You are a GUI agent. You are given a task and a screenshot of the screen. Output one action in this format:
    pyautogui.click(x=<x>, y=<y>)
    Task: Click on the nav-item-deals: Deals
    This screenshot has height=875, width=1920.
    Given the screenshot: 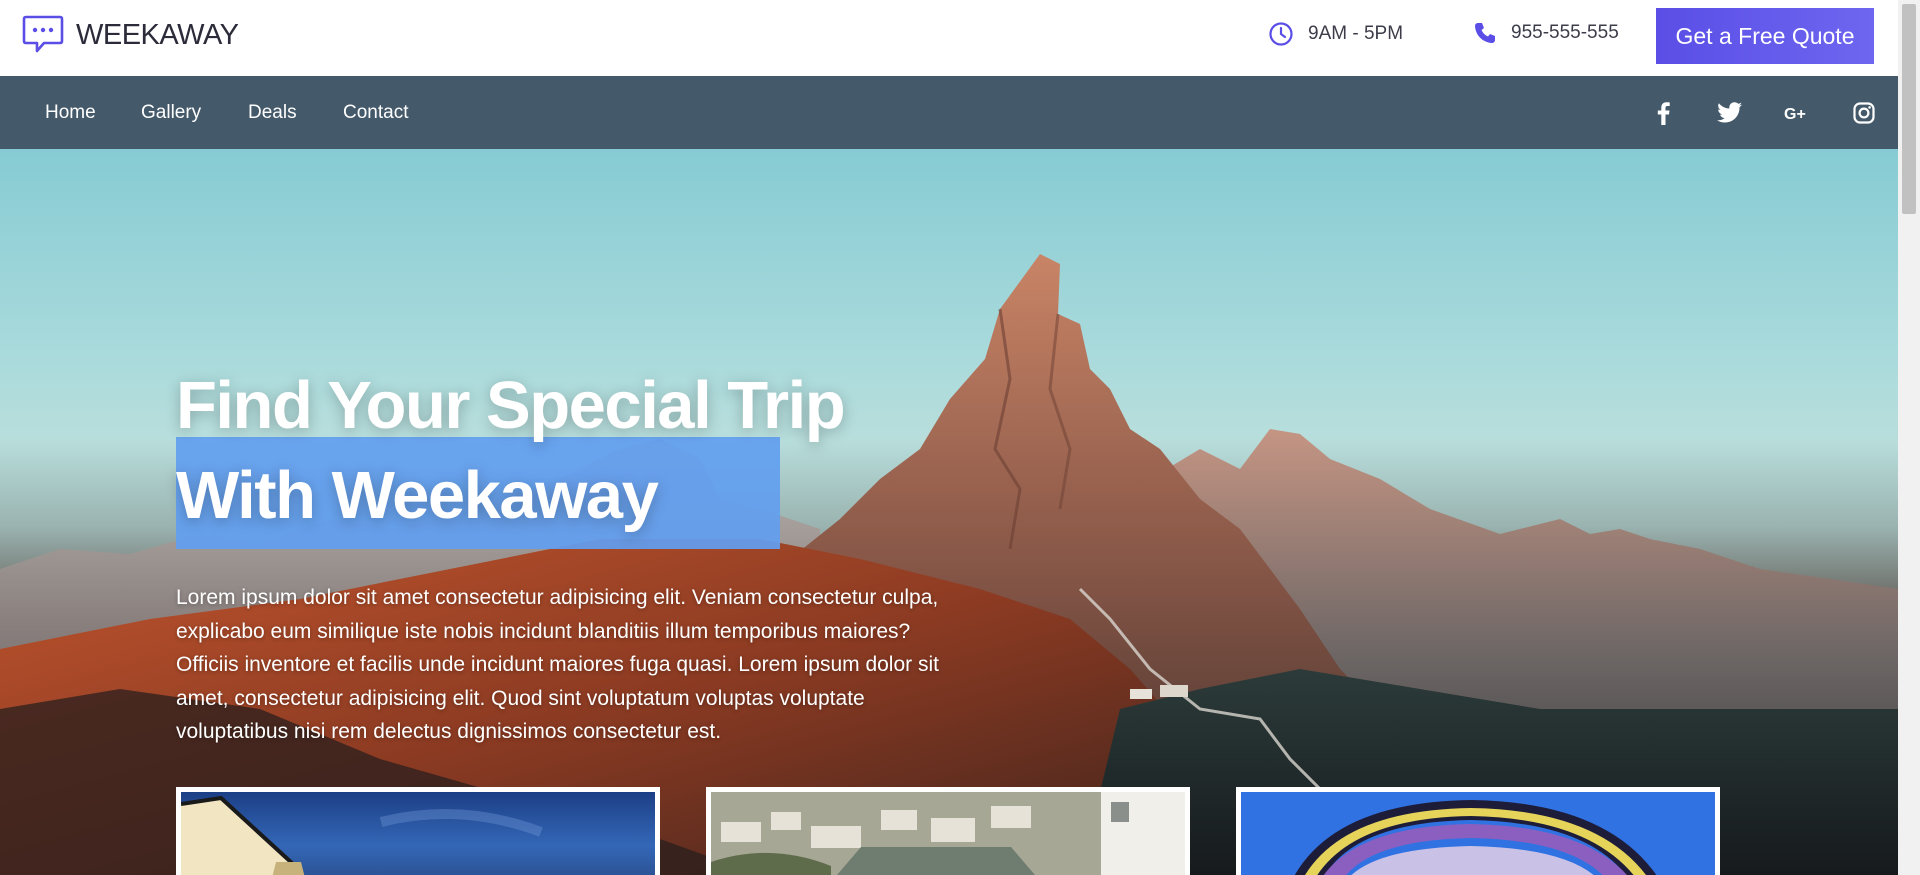 What is the action you would take?
    pyautogui.click(x=272, y=113)
    